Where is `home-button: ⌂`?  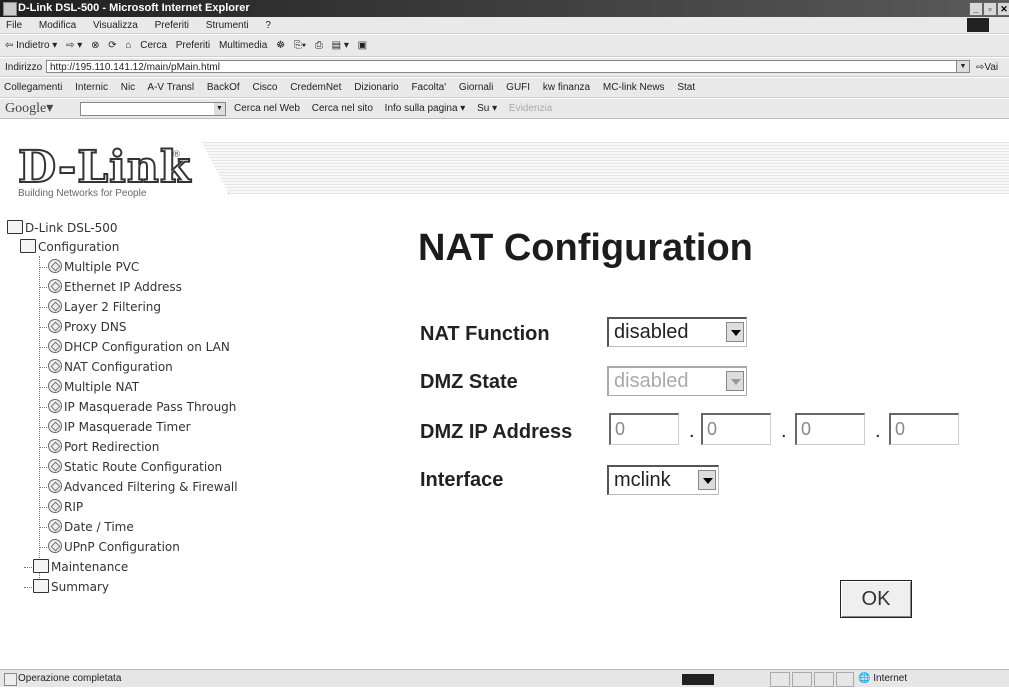
home-button: ⌂ is located at coordinates (128, 45).